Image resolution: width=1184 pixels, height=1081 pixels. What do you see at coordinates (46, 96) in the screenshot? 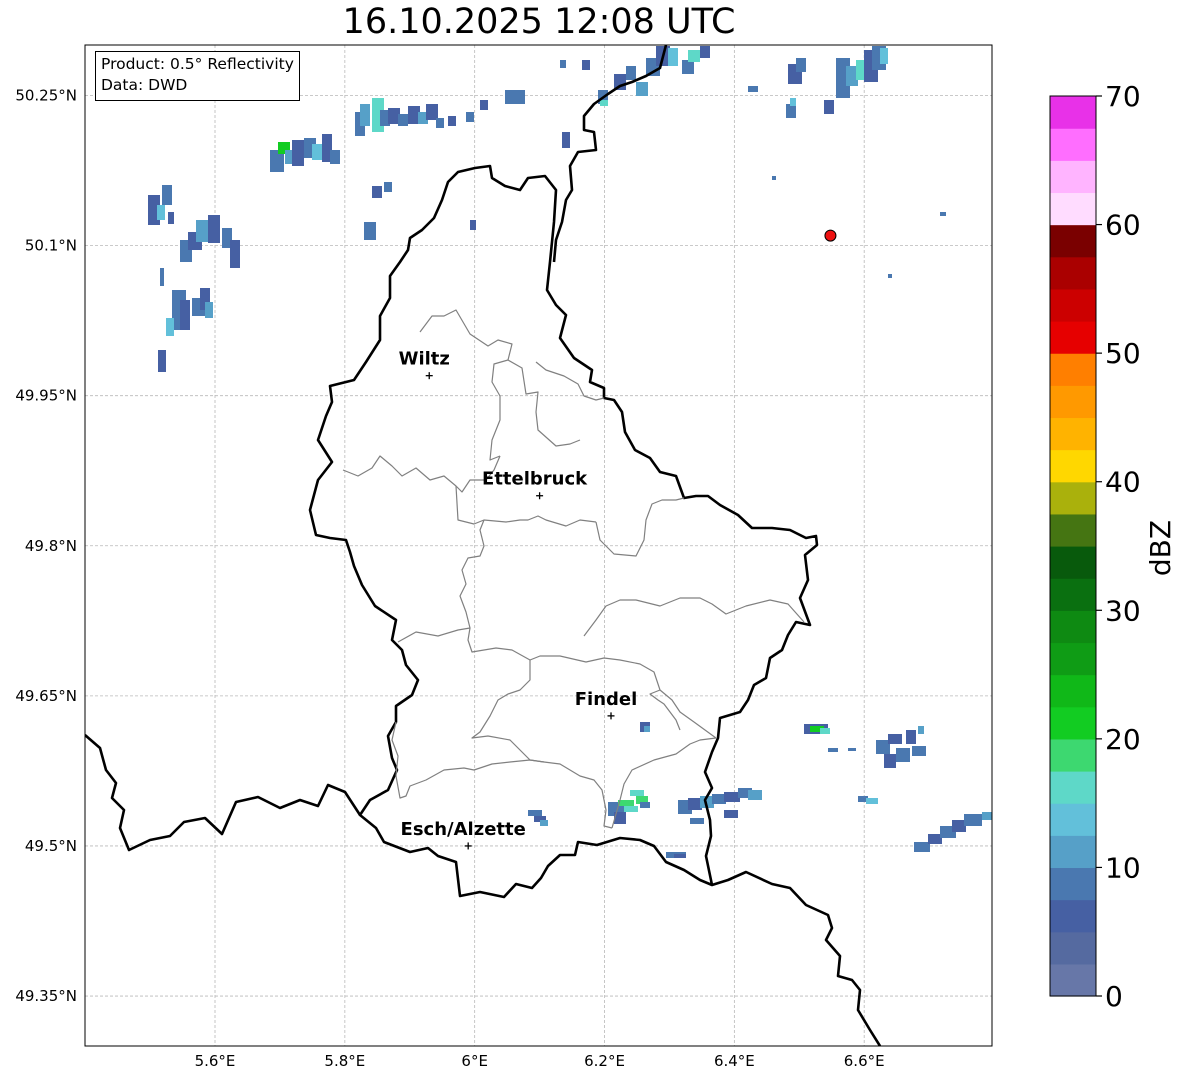
I see `lat-tick-label: 50.25°N` at bounding box center [46, 96].